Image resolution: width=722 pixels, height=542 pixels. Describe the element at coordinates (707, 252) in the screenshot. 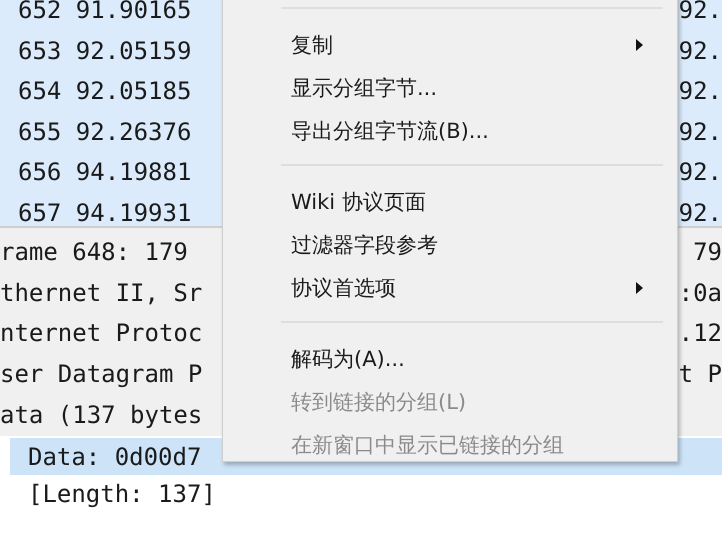

I see `tree-item-text: 79` at that location.